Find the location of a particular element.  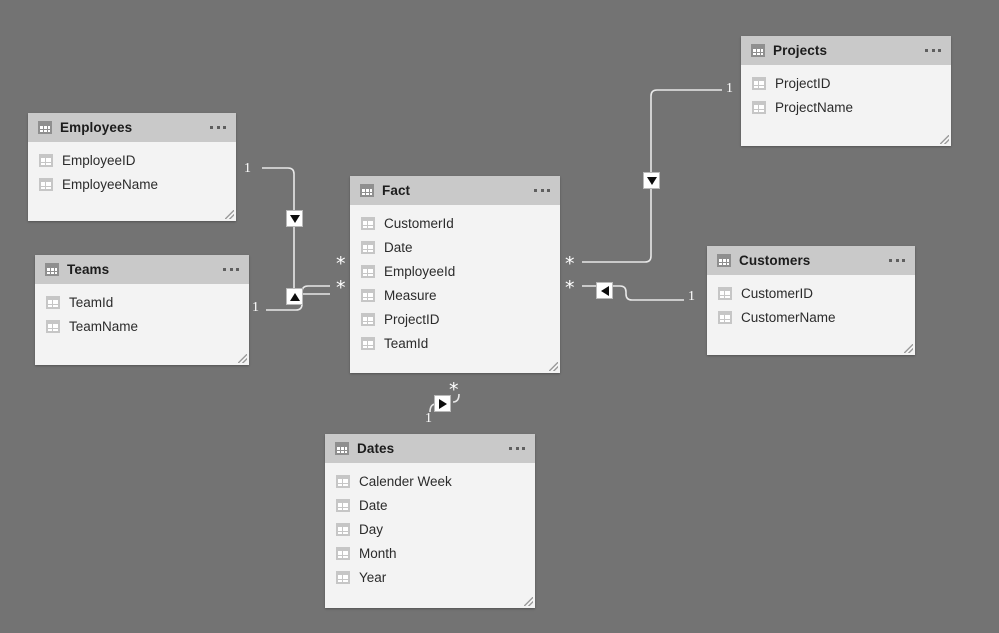

table-card-projects: Projects ProjectID ProjectName is located at coordinates (846, 91).